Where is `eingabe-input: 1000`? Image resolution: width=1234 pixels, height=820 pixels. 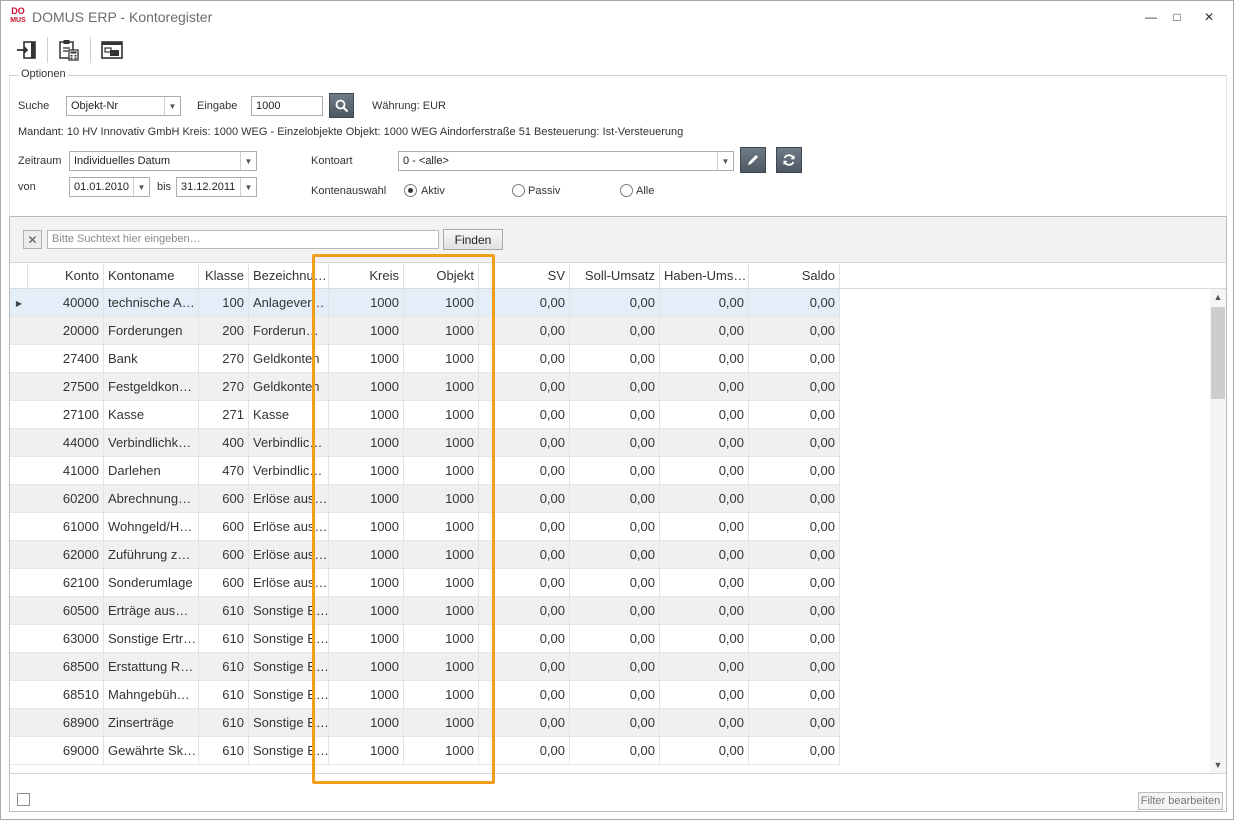 eingabe-input: 1000 is located at coordinates (287, 106).